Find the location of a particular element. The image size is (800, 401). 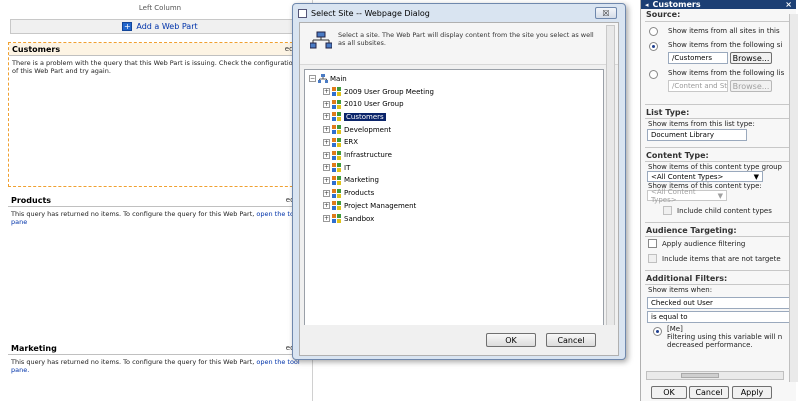

vertical-scrollbar is located at coordinates (793, 198).